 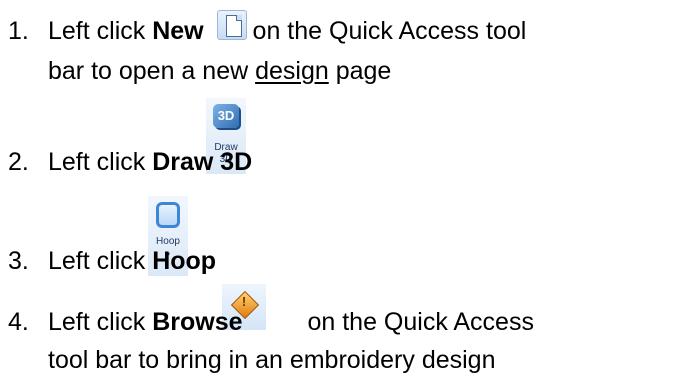 I want to click on step-1-bold: New, so click(x=178, y=31).